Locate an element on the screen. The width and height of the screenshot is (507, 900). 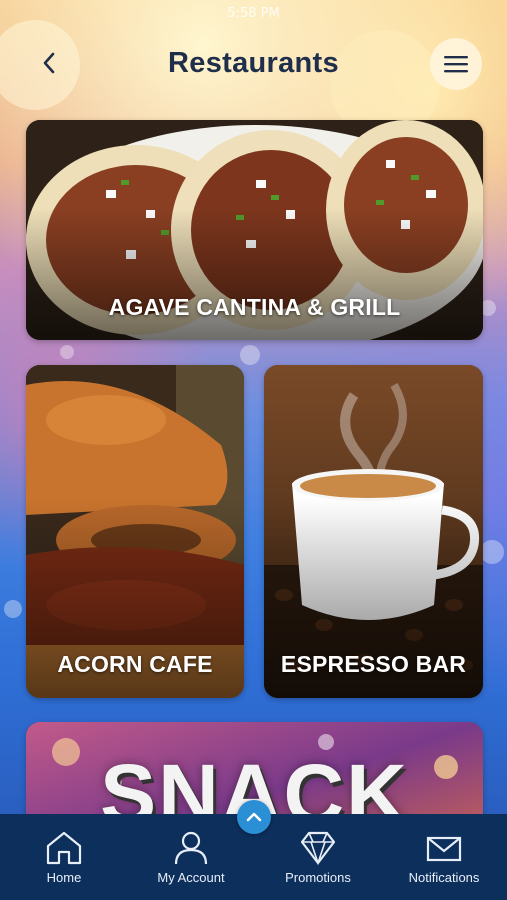
hamburger-icon is located at coordinates (456, 64).